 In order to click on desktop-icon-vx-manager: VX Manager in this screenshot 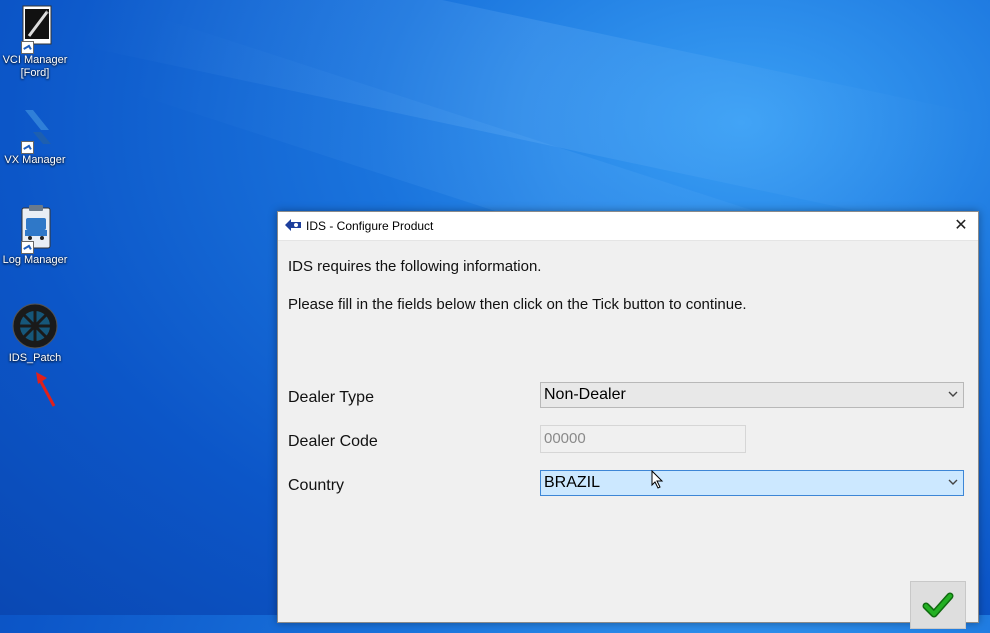, I will do `click(35, 135)`.